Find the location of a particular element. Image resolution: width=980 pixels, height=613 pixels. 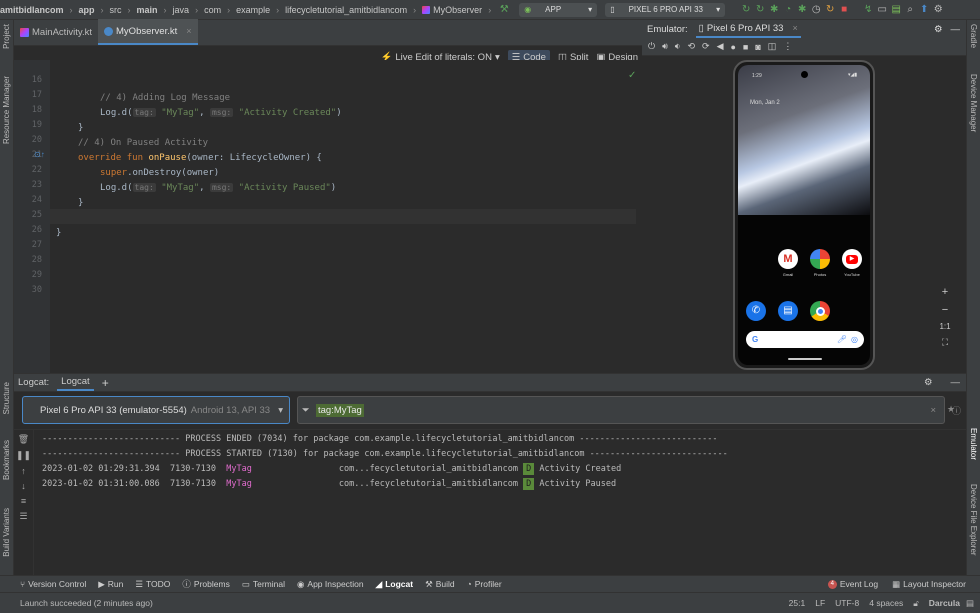

sync-gradle-icon: ↯ is located at coordinates (868, 9).